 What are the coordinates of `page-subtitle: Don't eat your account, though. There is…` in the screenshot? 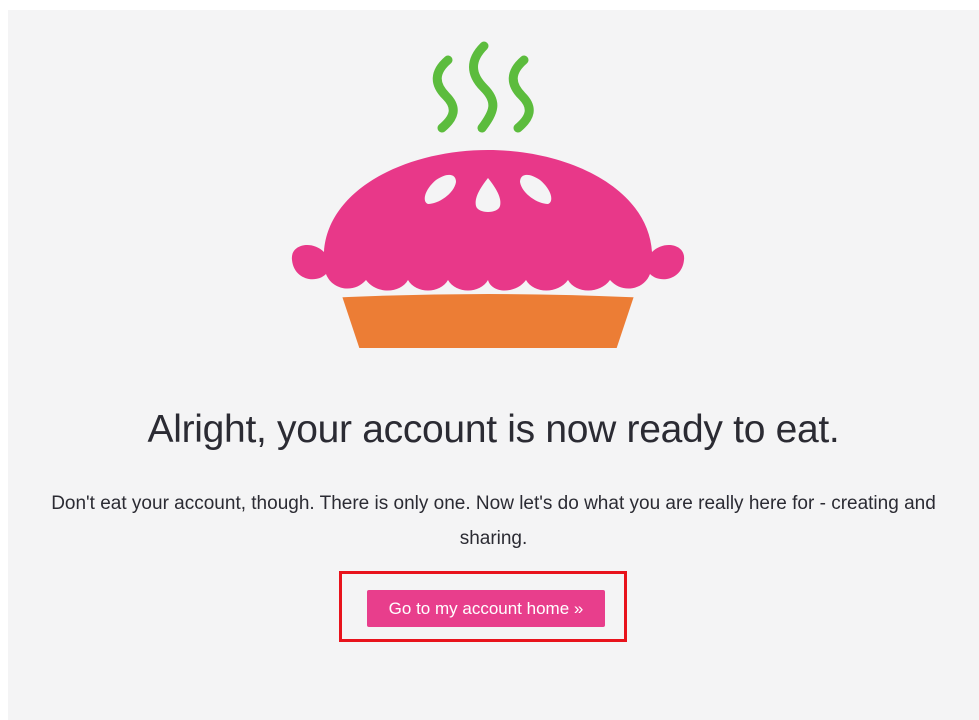 It's located at (493, 521).